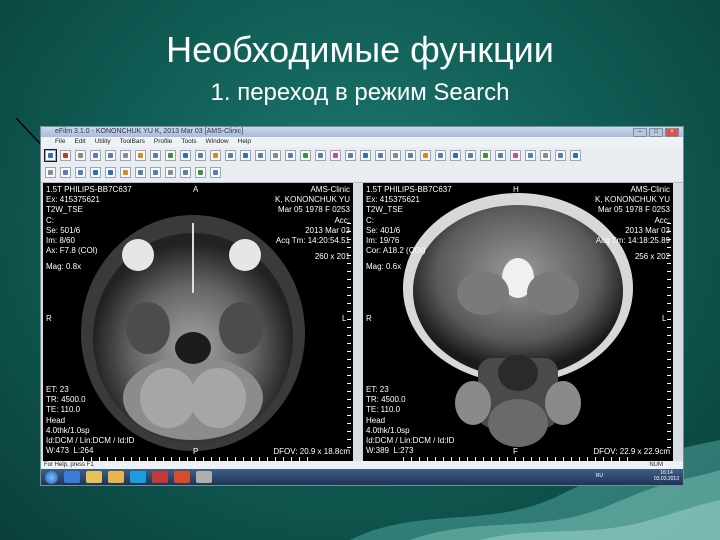 The height and width of the screenshot is (540, 720). What do you see at coordinates (185, 172) in the screenshot?
I see `thumbnails-button` at bounding box center [185, 172].